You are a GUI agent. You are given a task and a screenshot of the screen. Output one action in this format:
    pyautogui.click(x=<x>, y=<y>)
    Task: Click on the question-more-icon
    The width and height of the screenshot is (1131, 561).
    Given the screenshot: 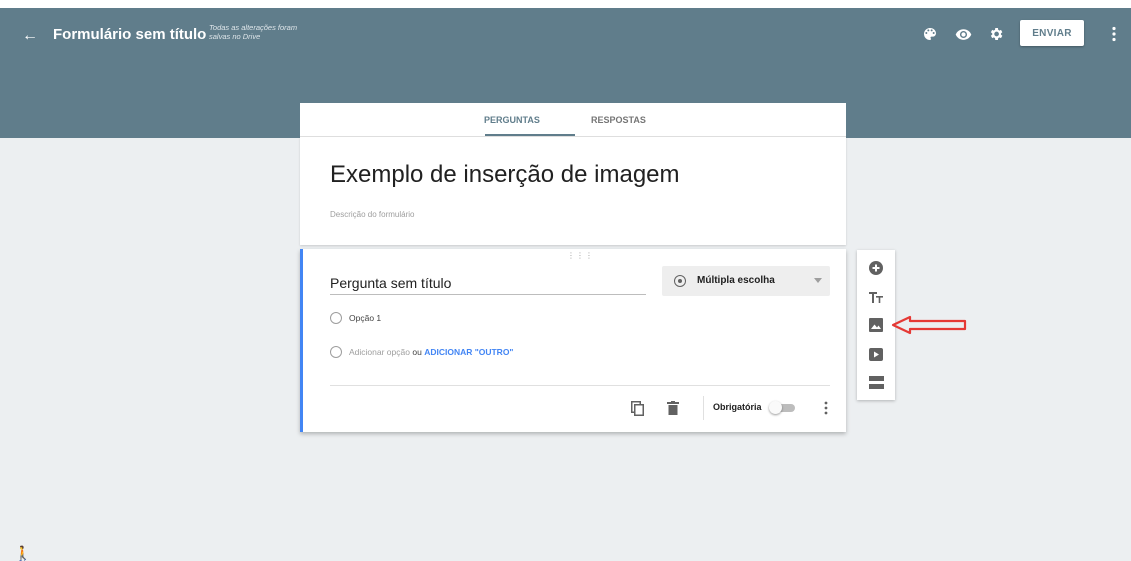 What is the action you would take?
    pyautogui.click(x=826, y=408)
    